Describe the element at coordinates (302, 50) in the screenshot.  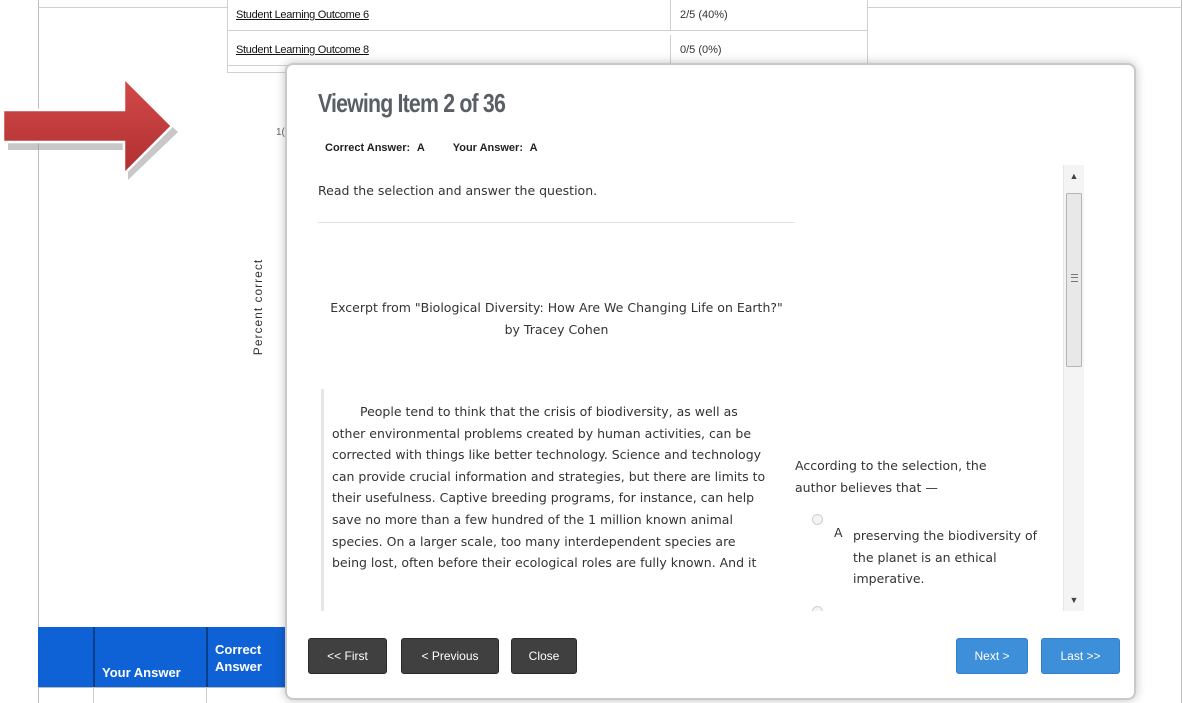
I see `outcome-link: Student Learning Outcome 8` at that location.